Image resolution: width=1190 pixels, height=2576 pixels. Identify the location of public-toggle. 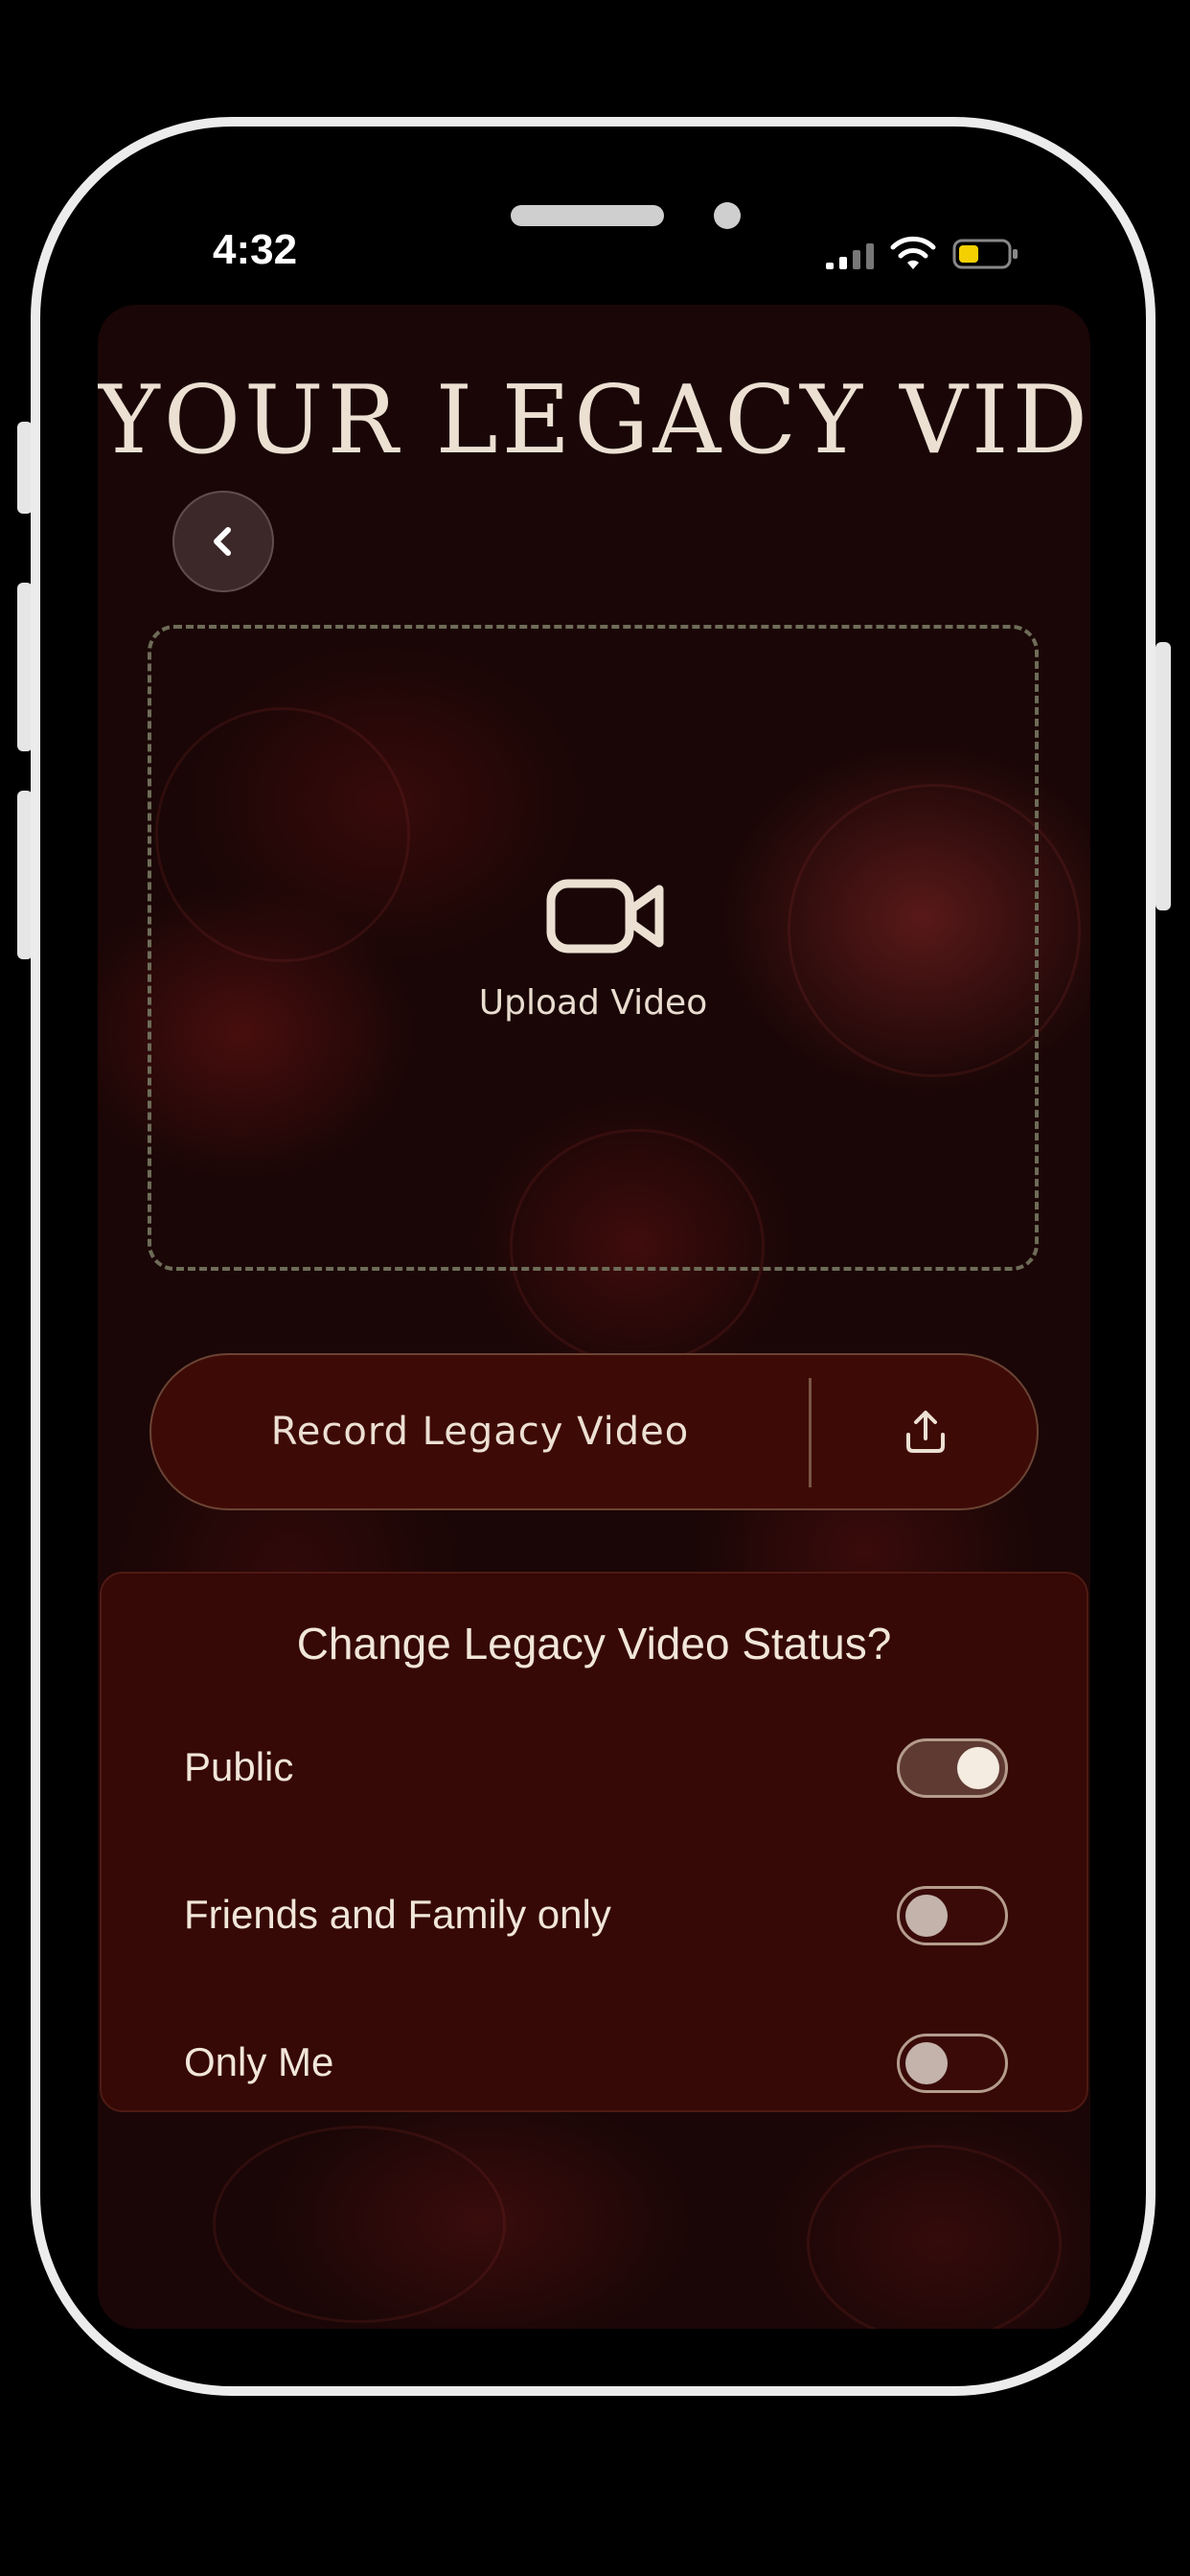
(952, 1768).